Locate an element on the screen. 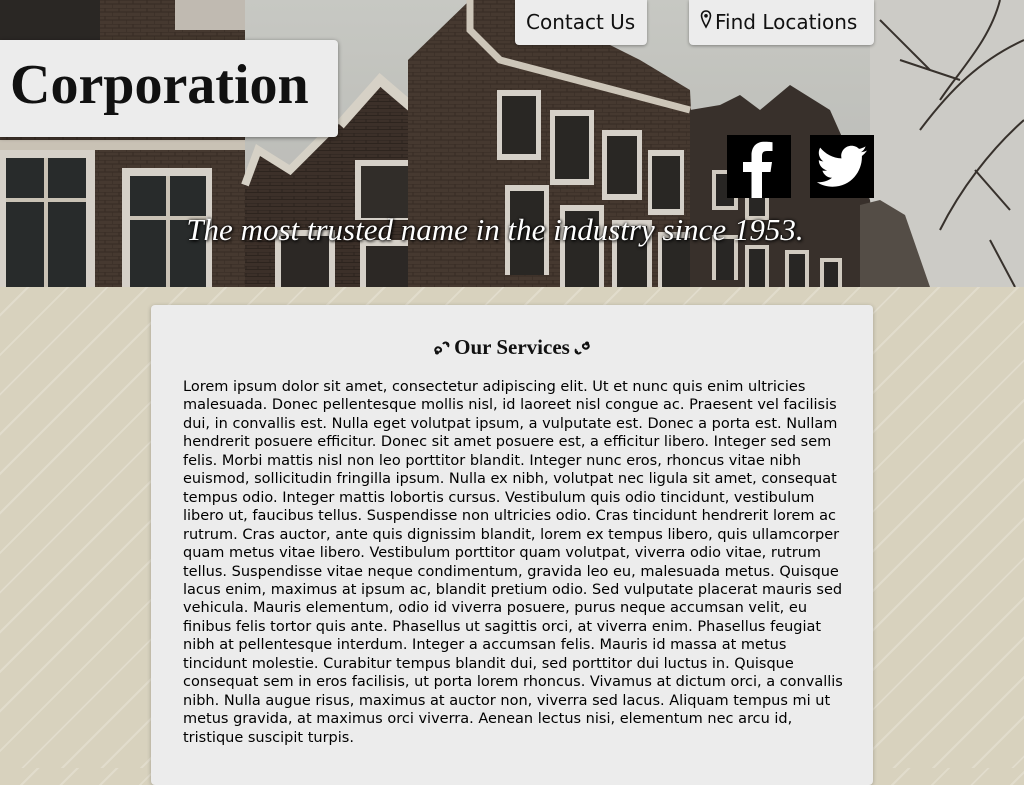 This screenshot has width=1024, height=785. find-locations-button: Find Locations is located at coordinates (781, 22).